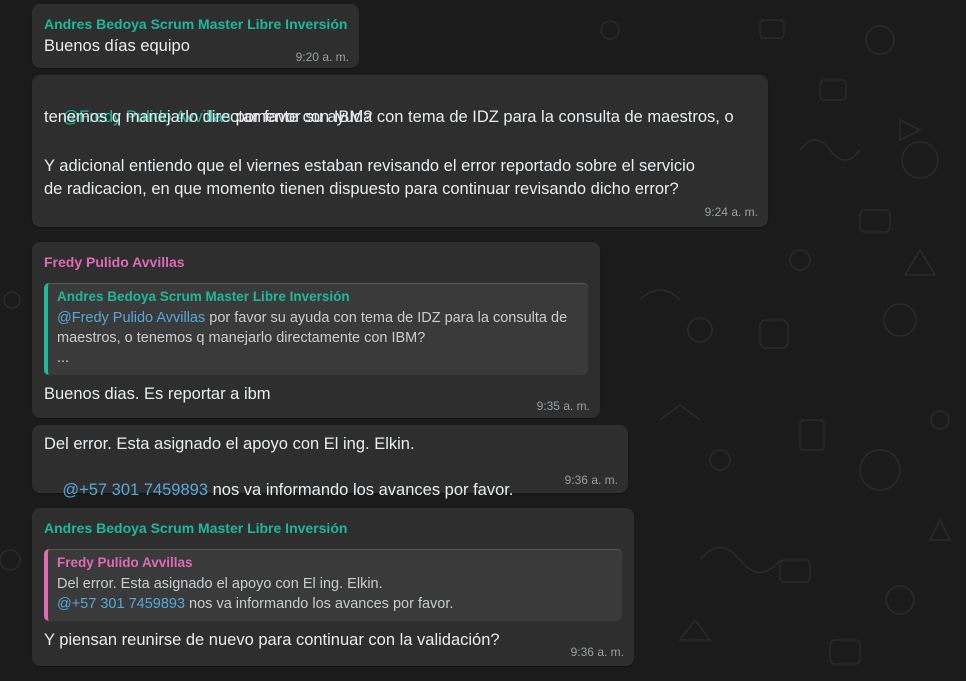  What do you see at coordinates (125, 562) in the screenshot?
I see `quoted-sender: Fredy Pulido Avvillas` at bounding box center [125, 562].